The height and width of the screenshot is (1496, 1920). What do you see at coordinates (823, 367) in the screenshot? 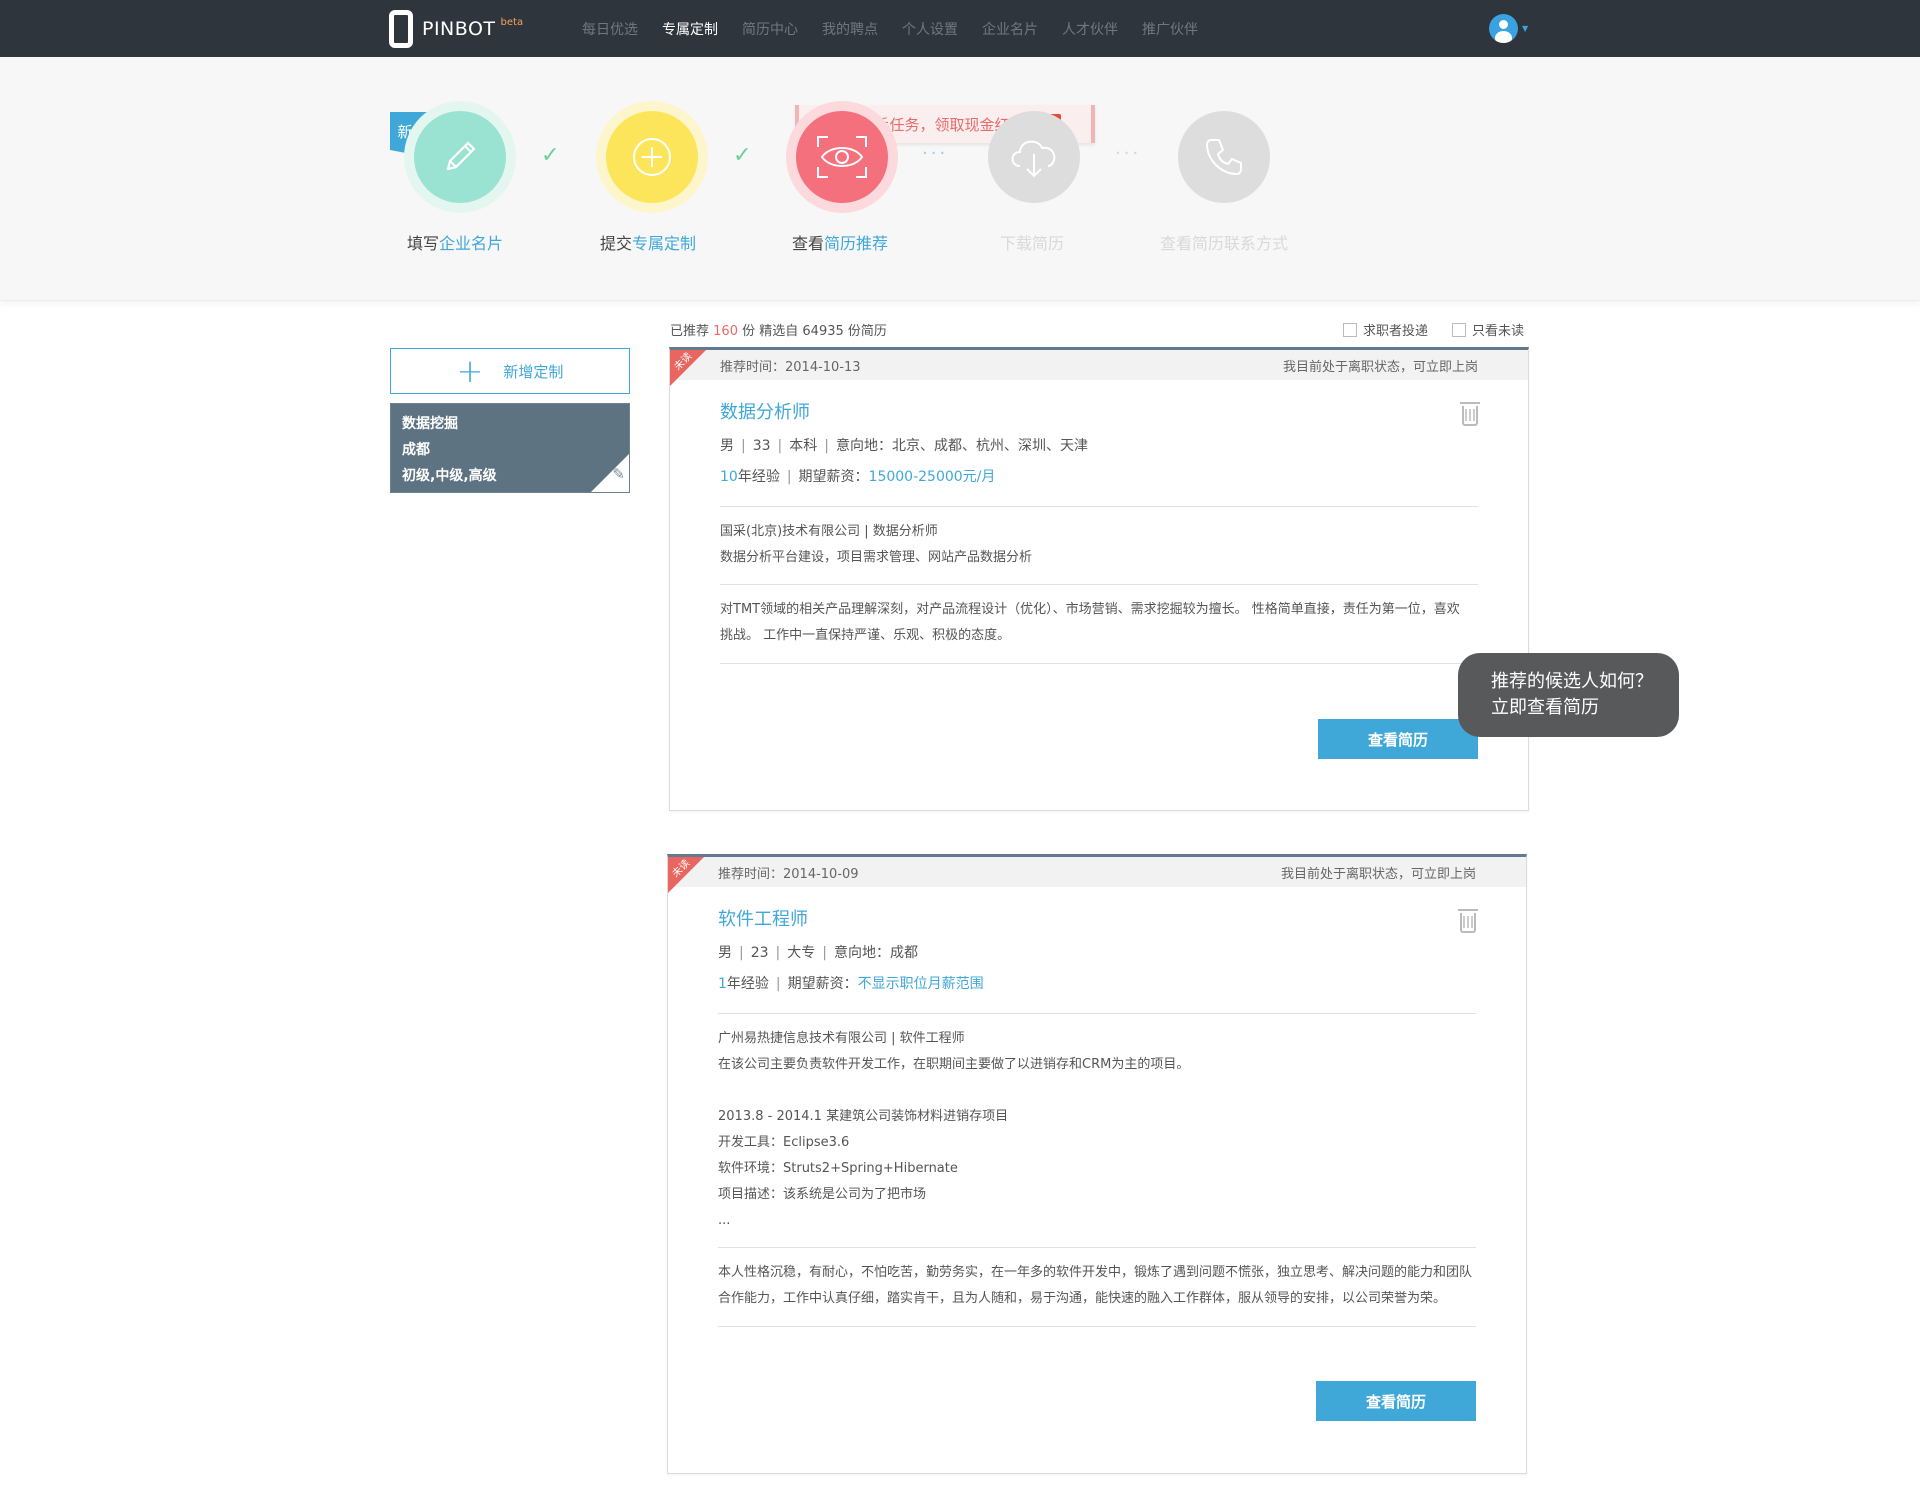
I see `recommend-date: 2014-10-13` at bounding box center [823, 367].